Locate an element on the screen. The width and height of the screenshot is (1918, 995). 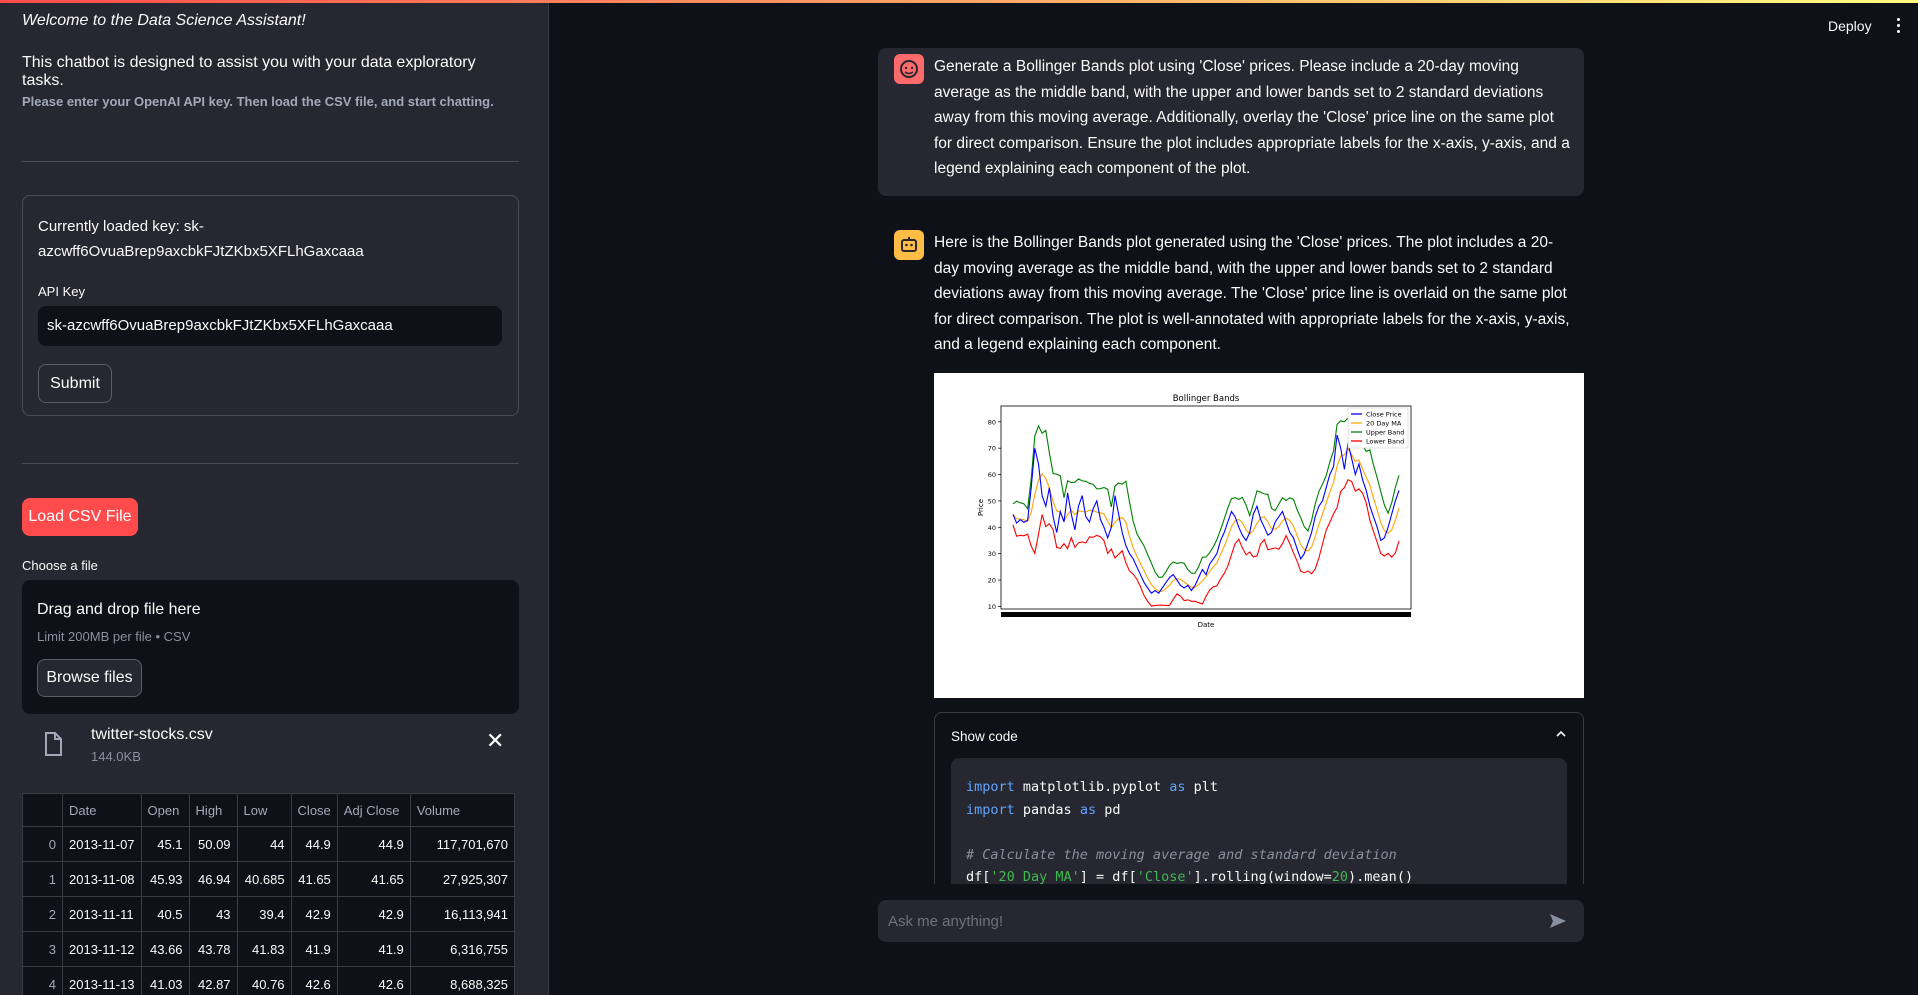
column-header: Low is located at coordinates (264, 810).